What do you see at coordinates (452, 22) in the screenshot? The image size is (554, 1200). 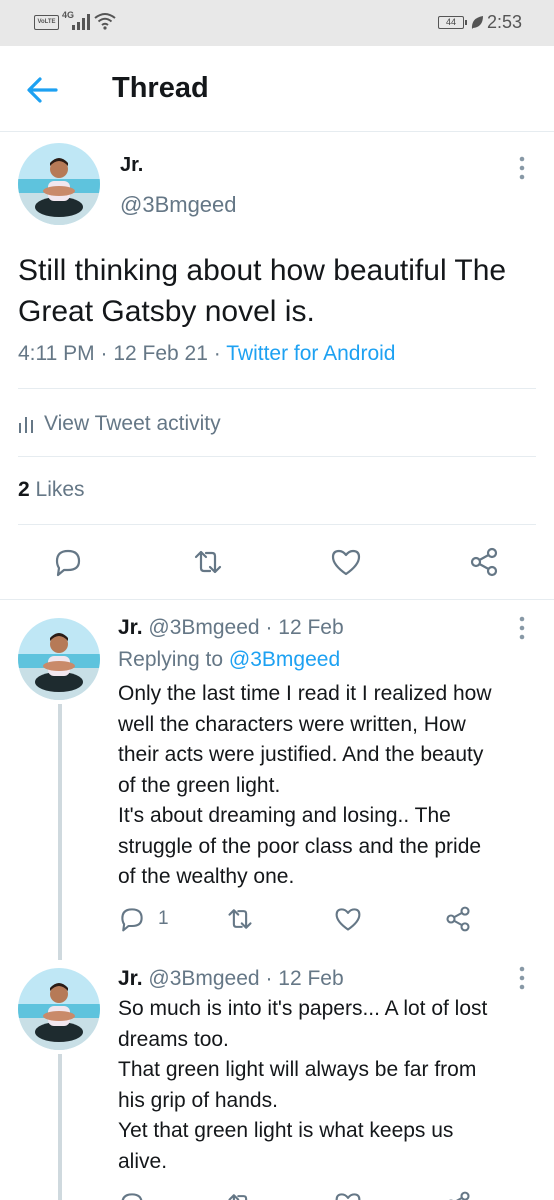 I see `battery-icon: 44` at bounding box center [452, 22].